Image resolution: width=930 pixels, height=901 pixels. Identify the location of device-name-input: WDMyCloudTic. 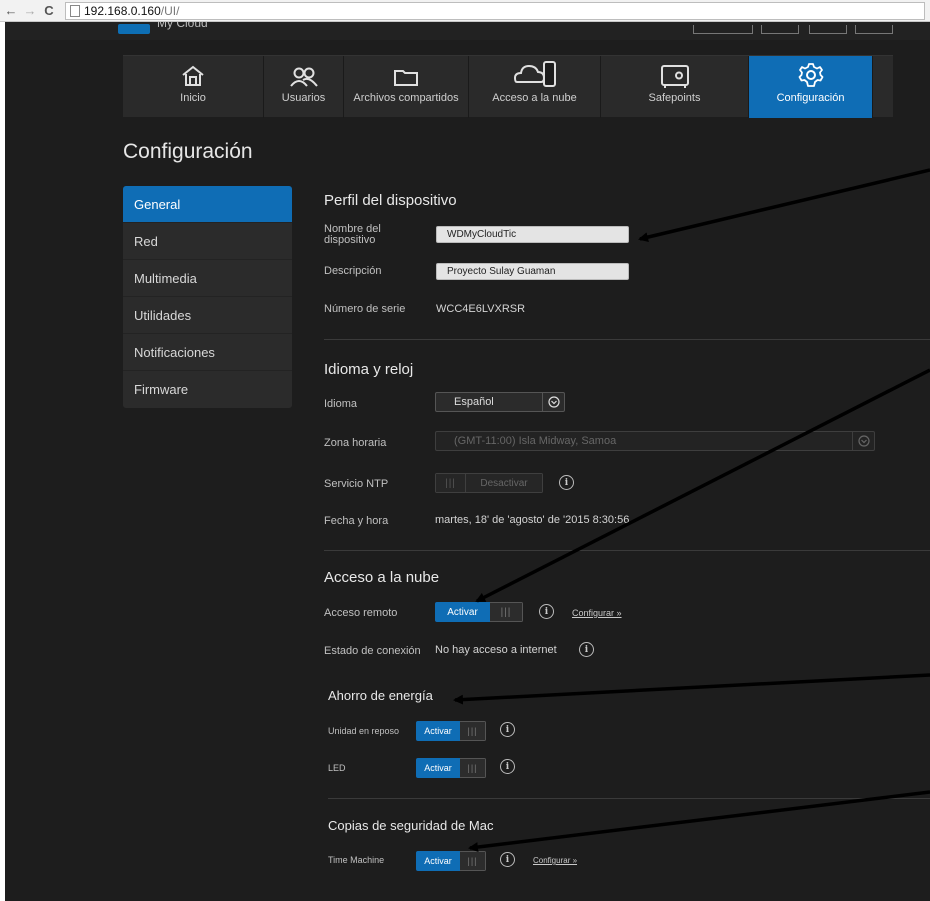
(532, 234).